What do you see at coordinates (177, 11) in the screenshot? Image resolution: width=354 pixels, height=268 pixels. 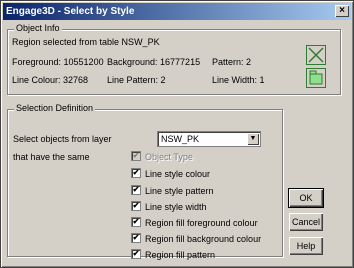 I see `title-bar: Engage3D - Select by Style ×` at bounding box center [177, 11].